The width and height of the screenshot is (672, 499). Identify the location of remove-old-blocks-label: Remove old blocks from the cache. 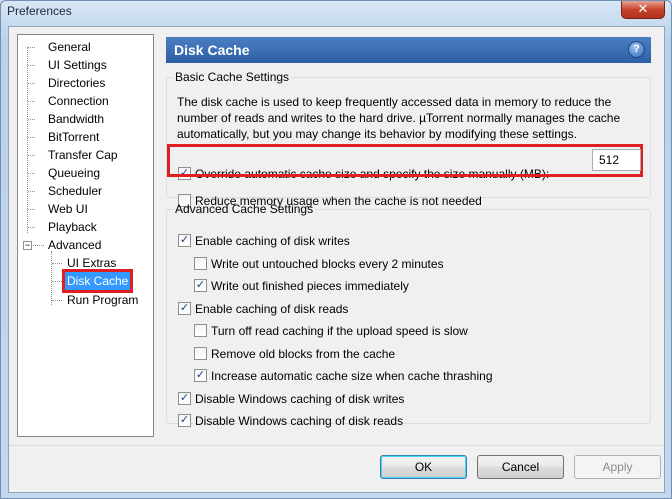
(303, 354).